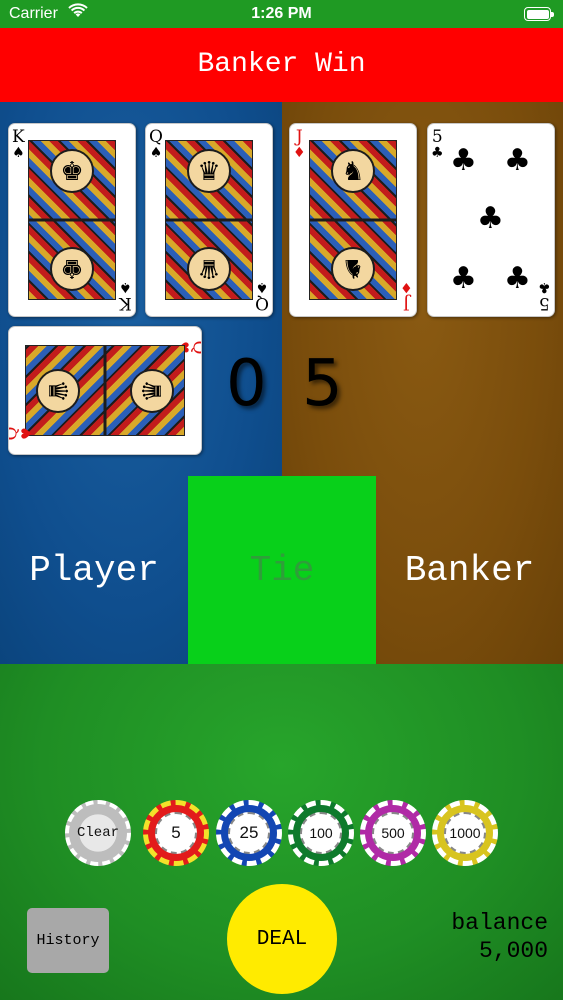  Describe the element at coordinates (469, 570) in the screenshot. I see `banker-bet-zone: Banker` at that location.